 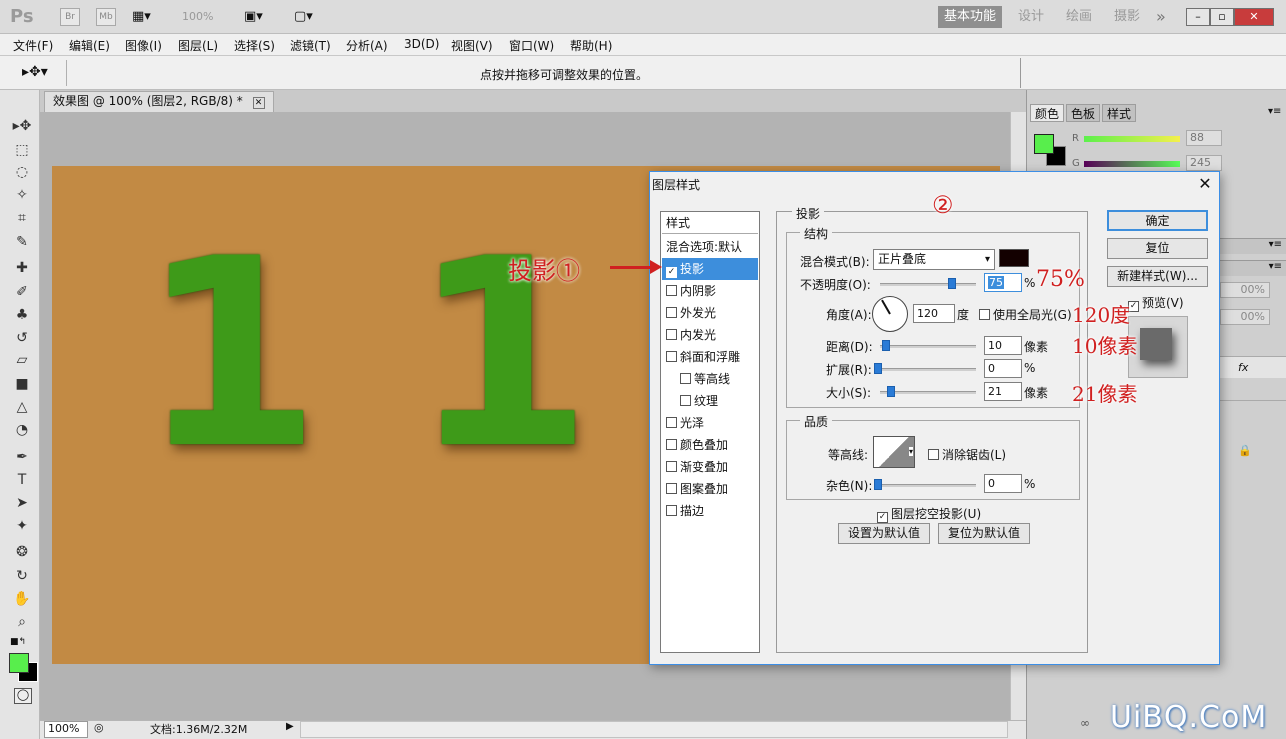 I want to click on style-item-inner-glow: 内发光, so click(x=710, y=335).